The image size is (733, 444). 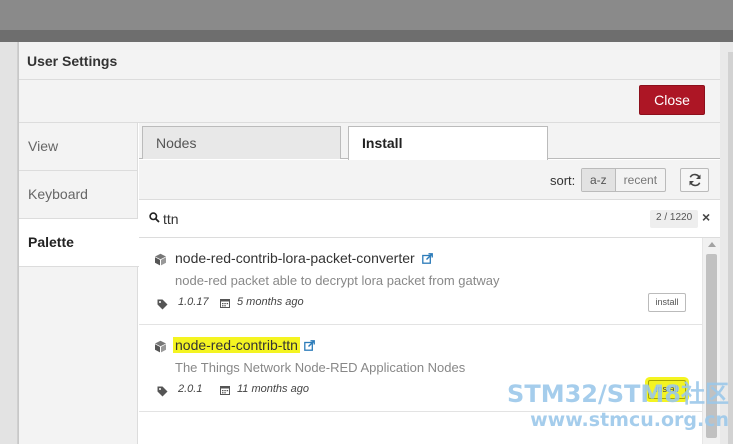 What do you see at coordinates (79, 283) in the screenshot?
I see `settings-sidebar: View Keyboard Palette` at bounding box center [79, 283].